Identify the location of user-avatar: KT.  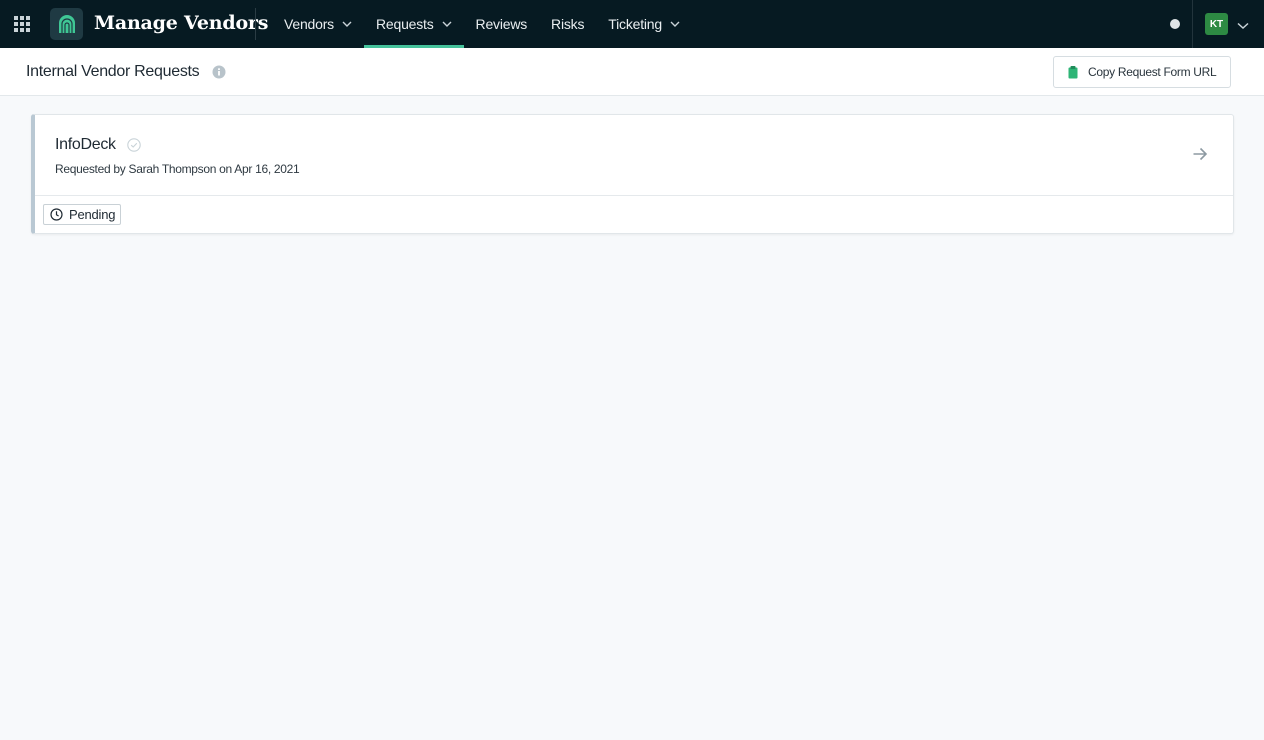
(1216, 24).